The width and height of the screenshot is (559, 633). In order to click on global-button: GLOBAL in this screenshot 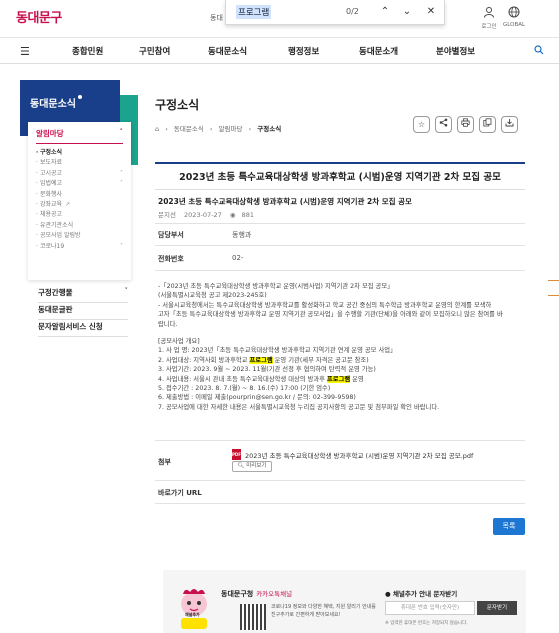, I will do `click(514, 17)`.